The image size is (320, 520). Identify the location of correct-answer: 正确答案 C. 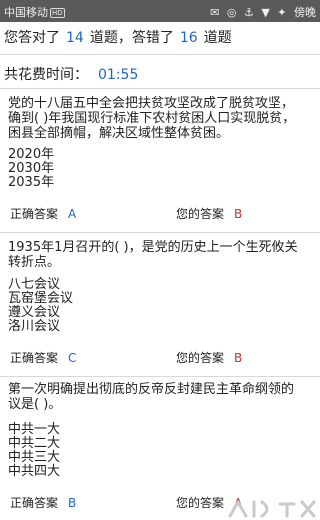
(43, 357).